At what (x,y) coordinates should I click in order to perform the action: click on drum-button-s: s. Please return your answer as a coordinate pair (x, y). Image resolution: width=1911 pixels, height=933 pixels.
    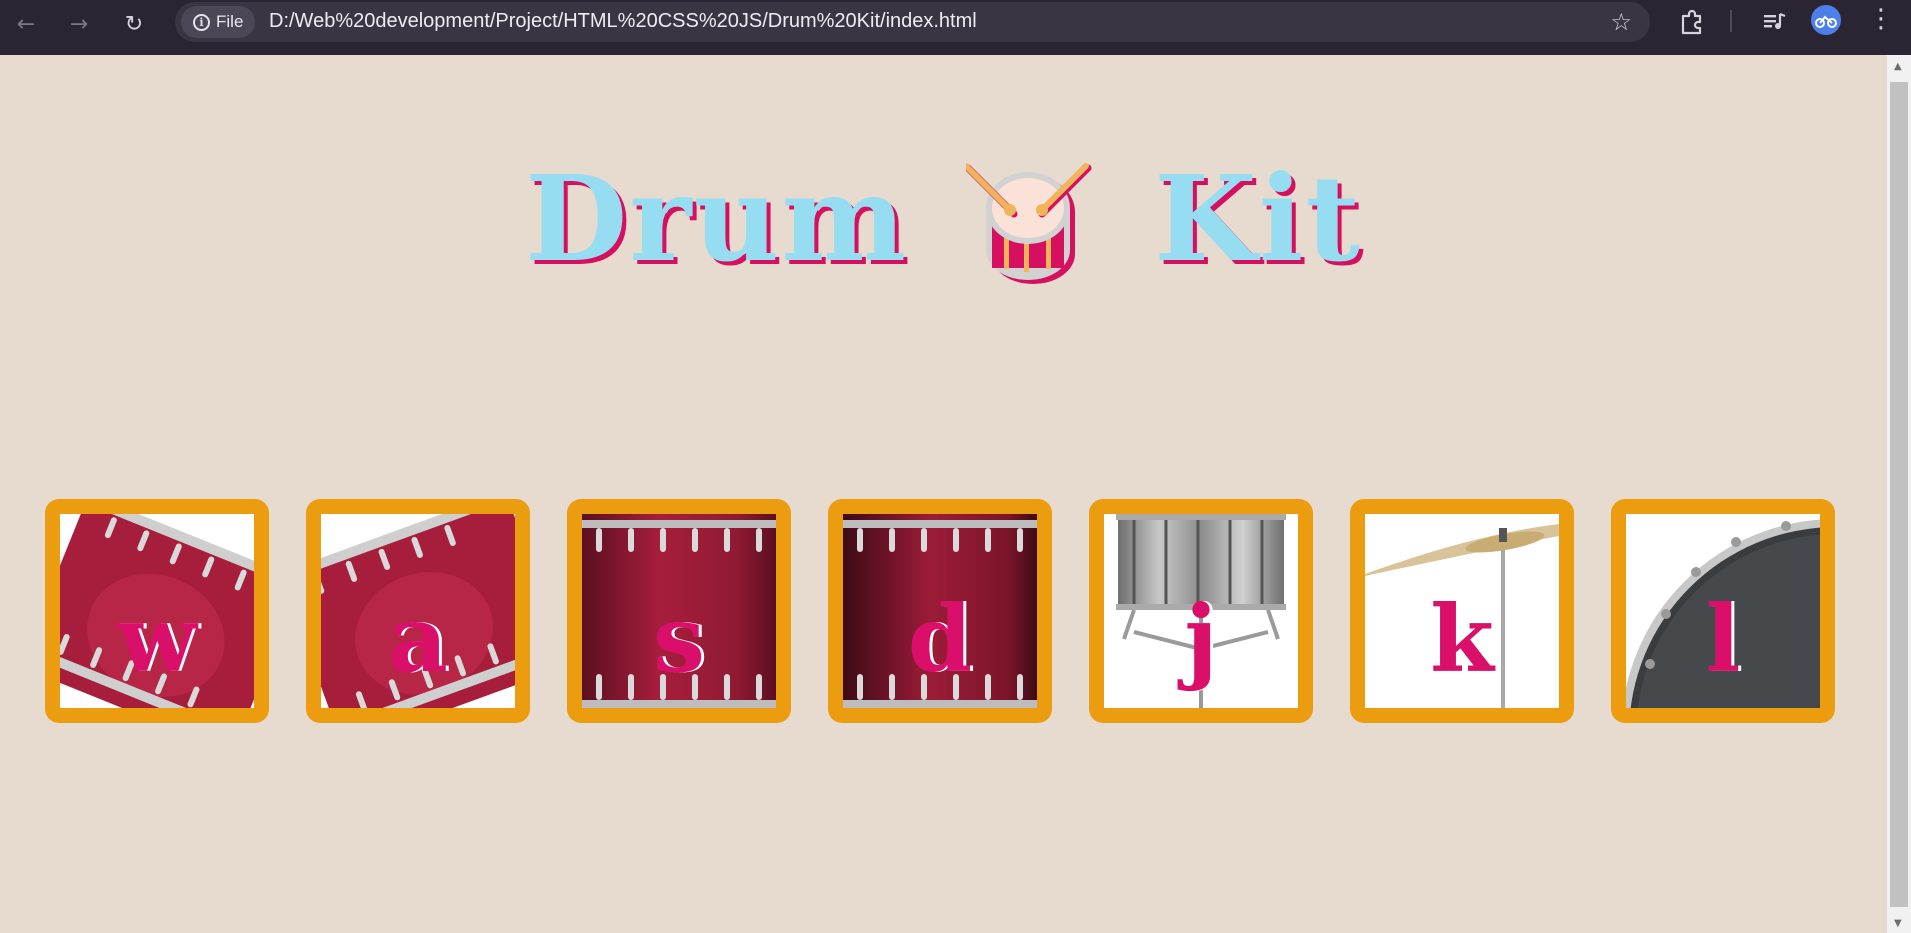
    Looking at the image, I should click on (679, 611).